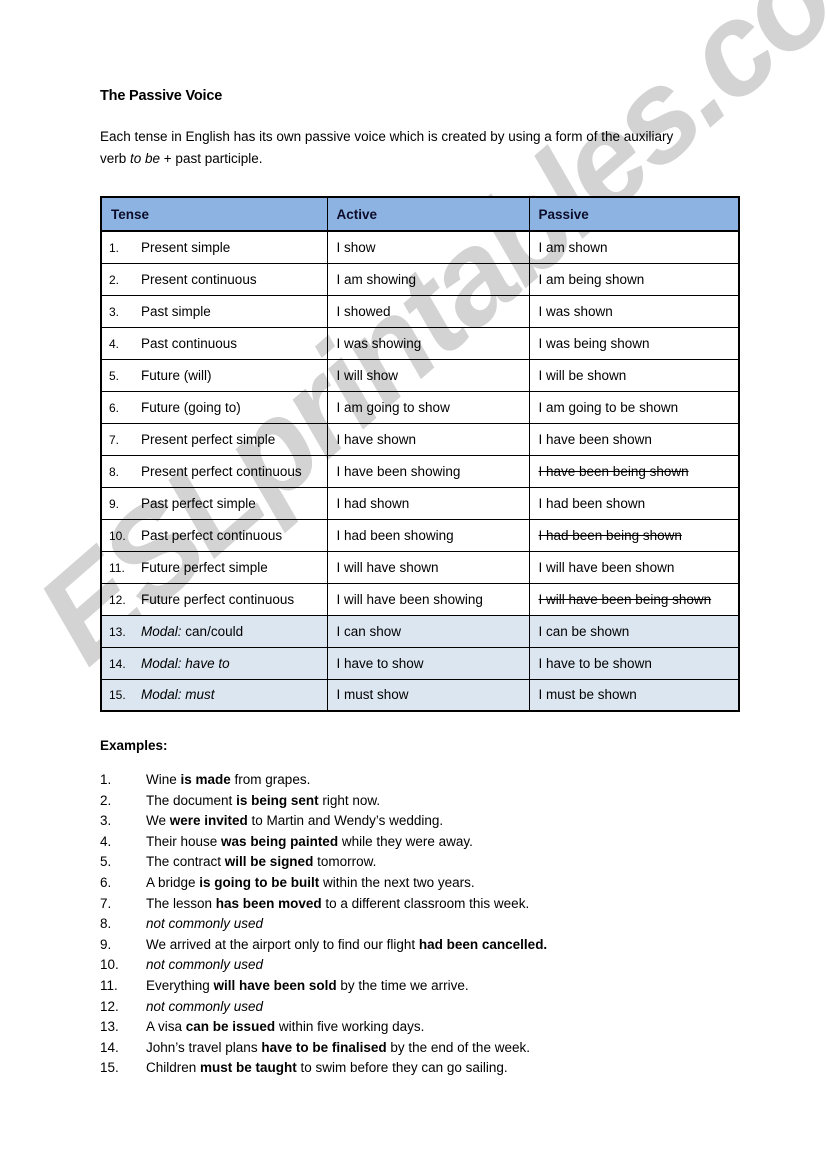  I want to click on active-text: I will have been showing, so click(409, 599).